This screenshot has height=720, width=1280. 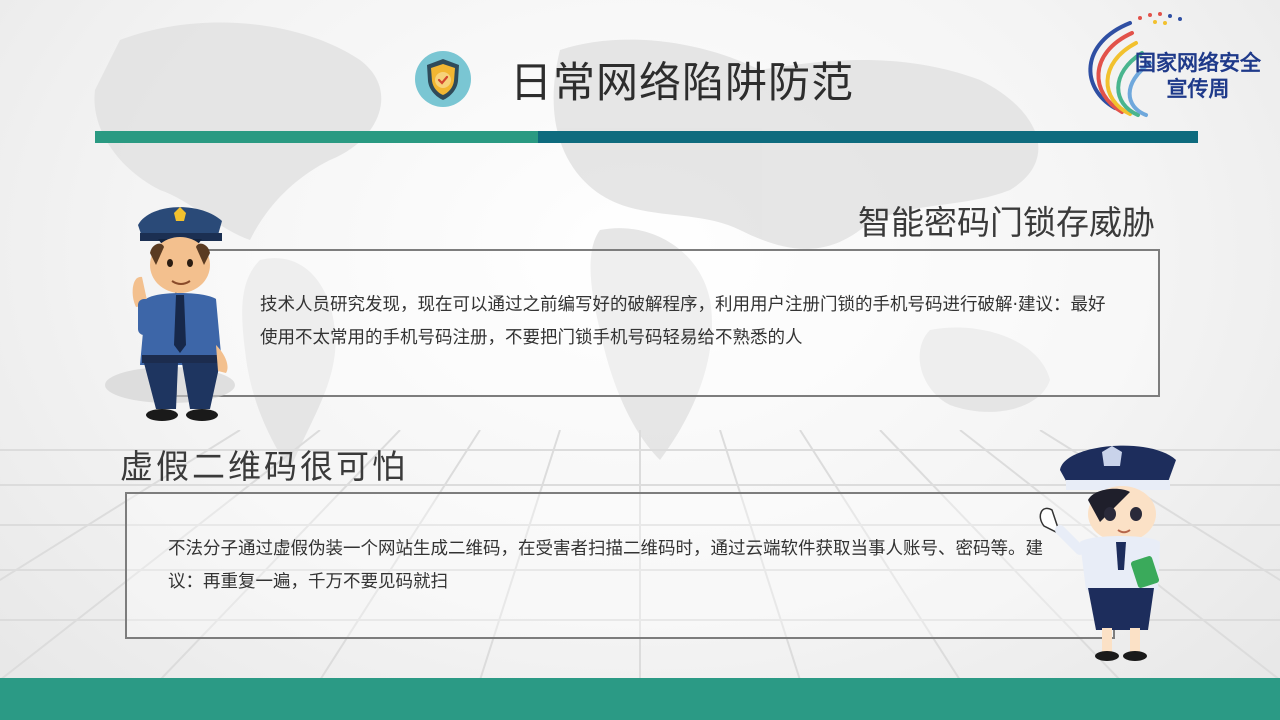 I want to click on footer-band, so click(x=640, y=699).